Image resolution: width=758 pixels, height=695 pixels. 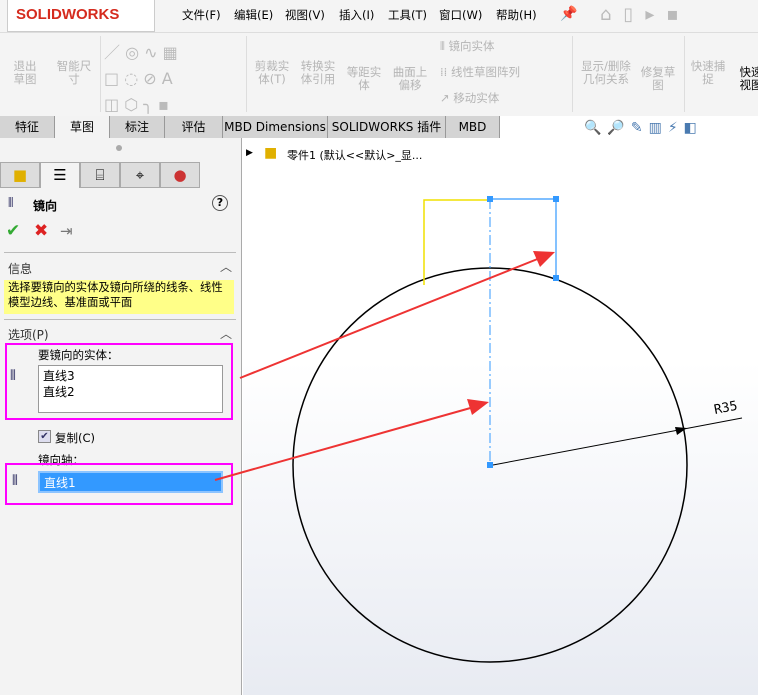 I want to click on radius-dimension: R35, so click(x=726, y=408).